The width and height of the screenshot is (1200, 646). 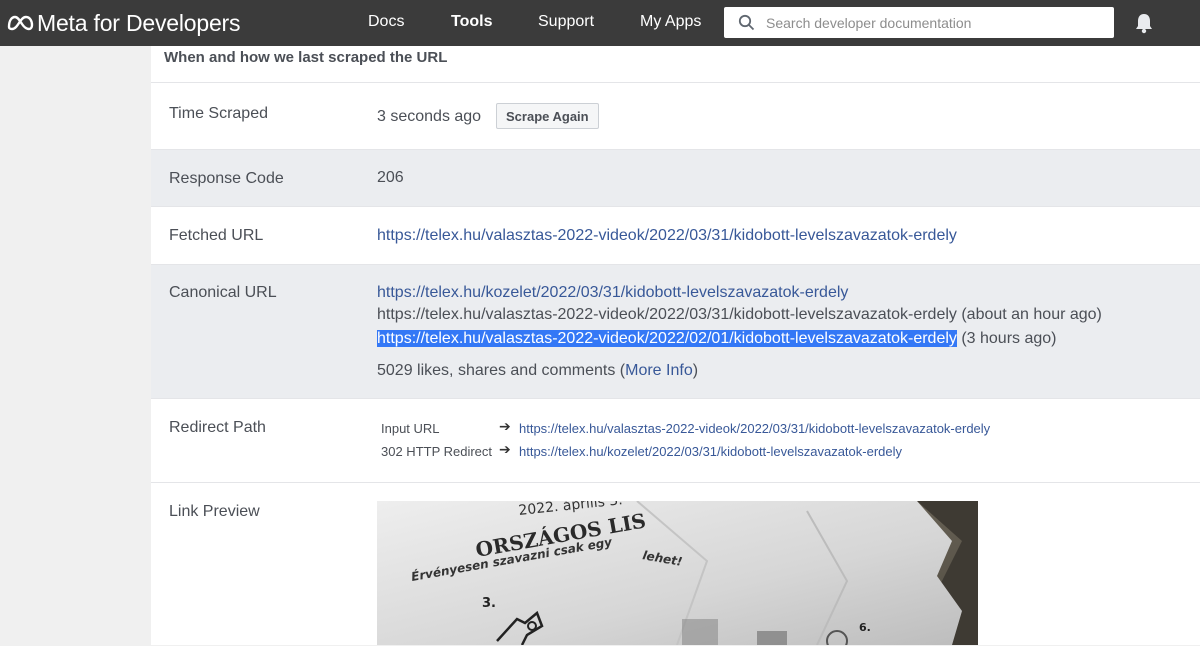 What do you see at coordinates (695, 370) in the screenshot?
I see `engagement-suffix: )` at bounding box center [695, 370].